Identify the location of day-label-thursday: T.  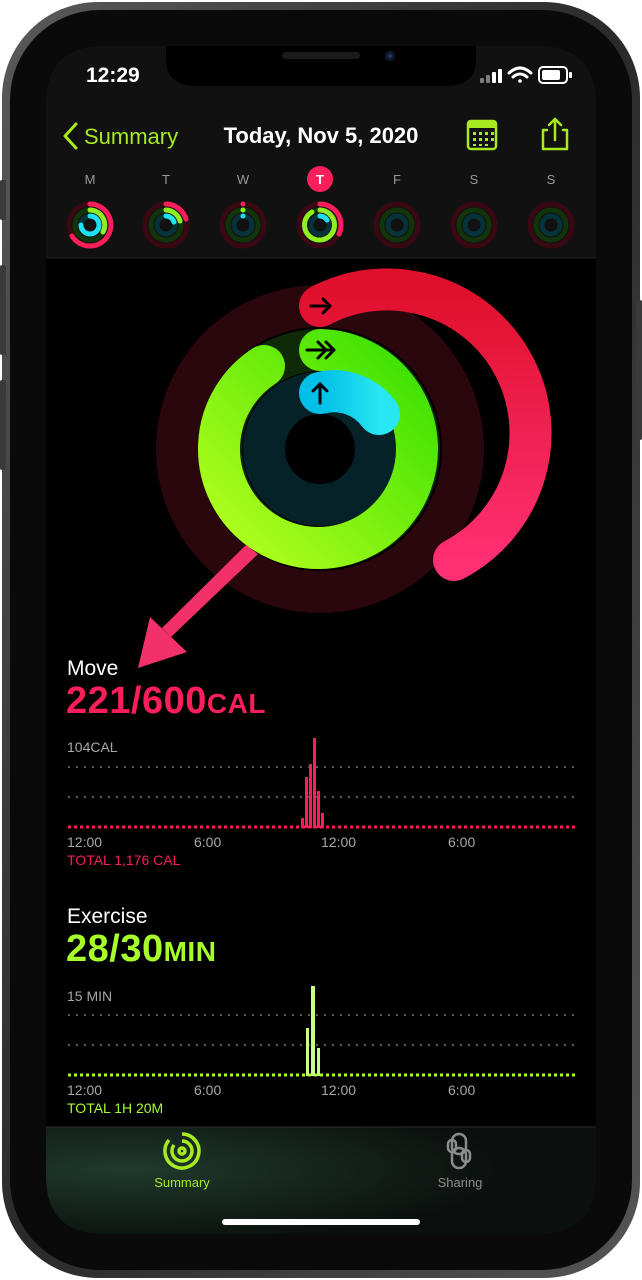
(320, 179).